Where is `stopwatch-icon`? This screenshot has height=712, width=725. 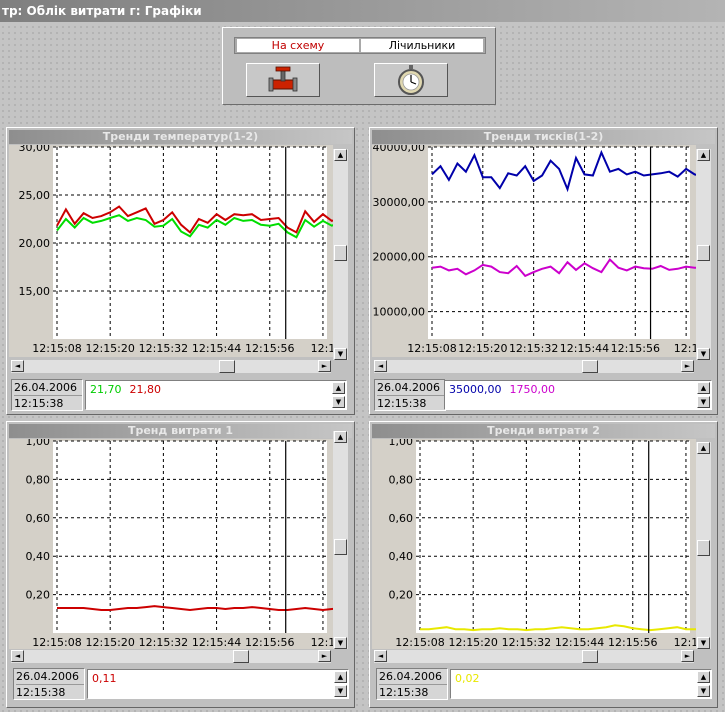 stopwatch-icon is located at coordinates (411, 80).